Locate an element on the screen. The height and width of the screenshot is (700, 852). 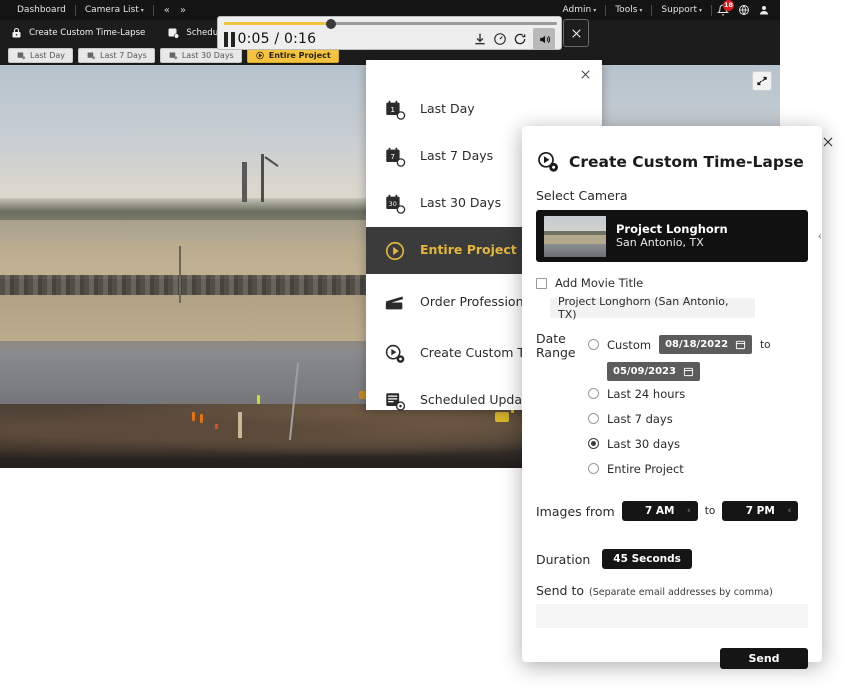
custom-end-date-value: 05/09/2023 is located at coordinates (644, 371).